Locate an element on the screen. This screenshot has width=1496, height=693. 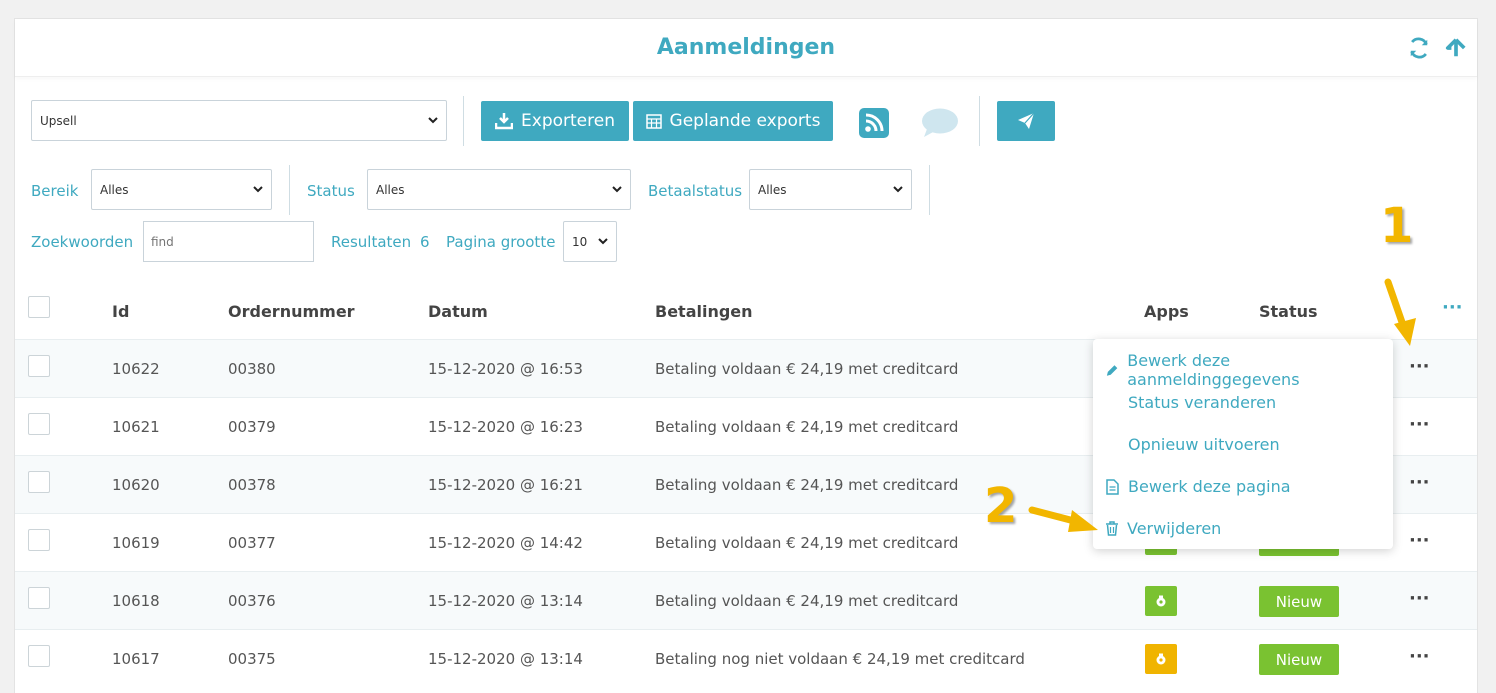
calendar-icon is located at coordinates (653, 121).